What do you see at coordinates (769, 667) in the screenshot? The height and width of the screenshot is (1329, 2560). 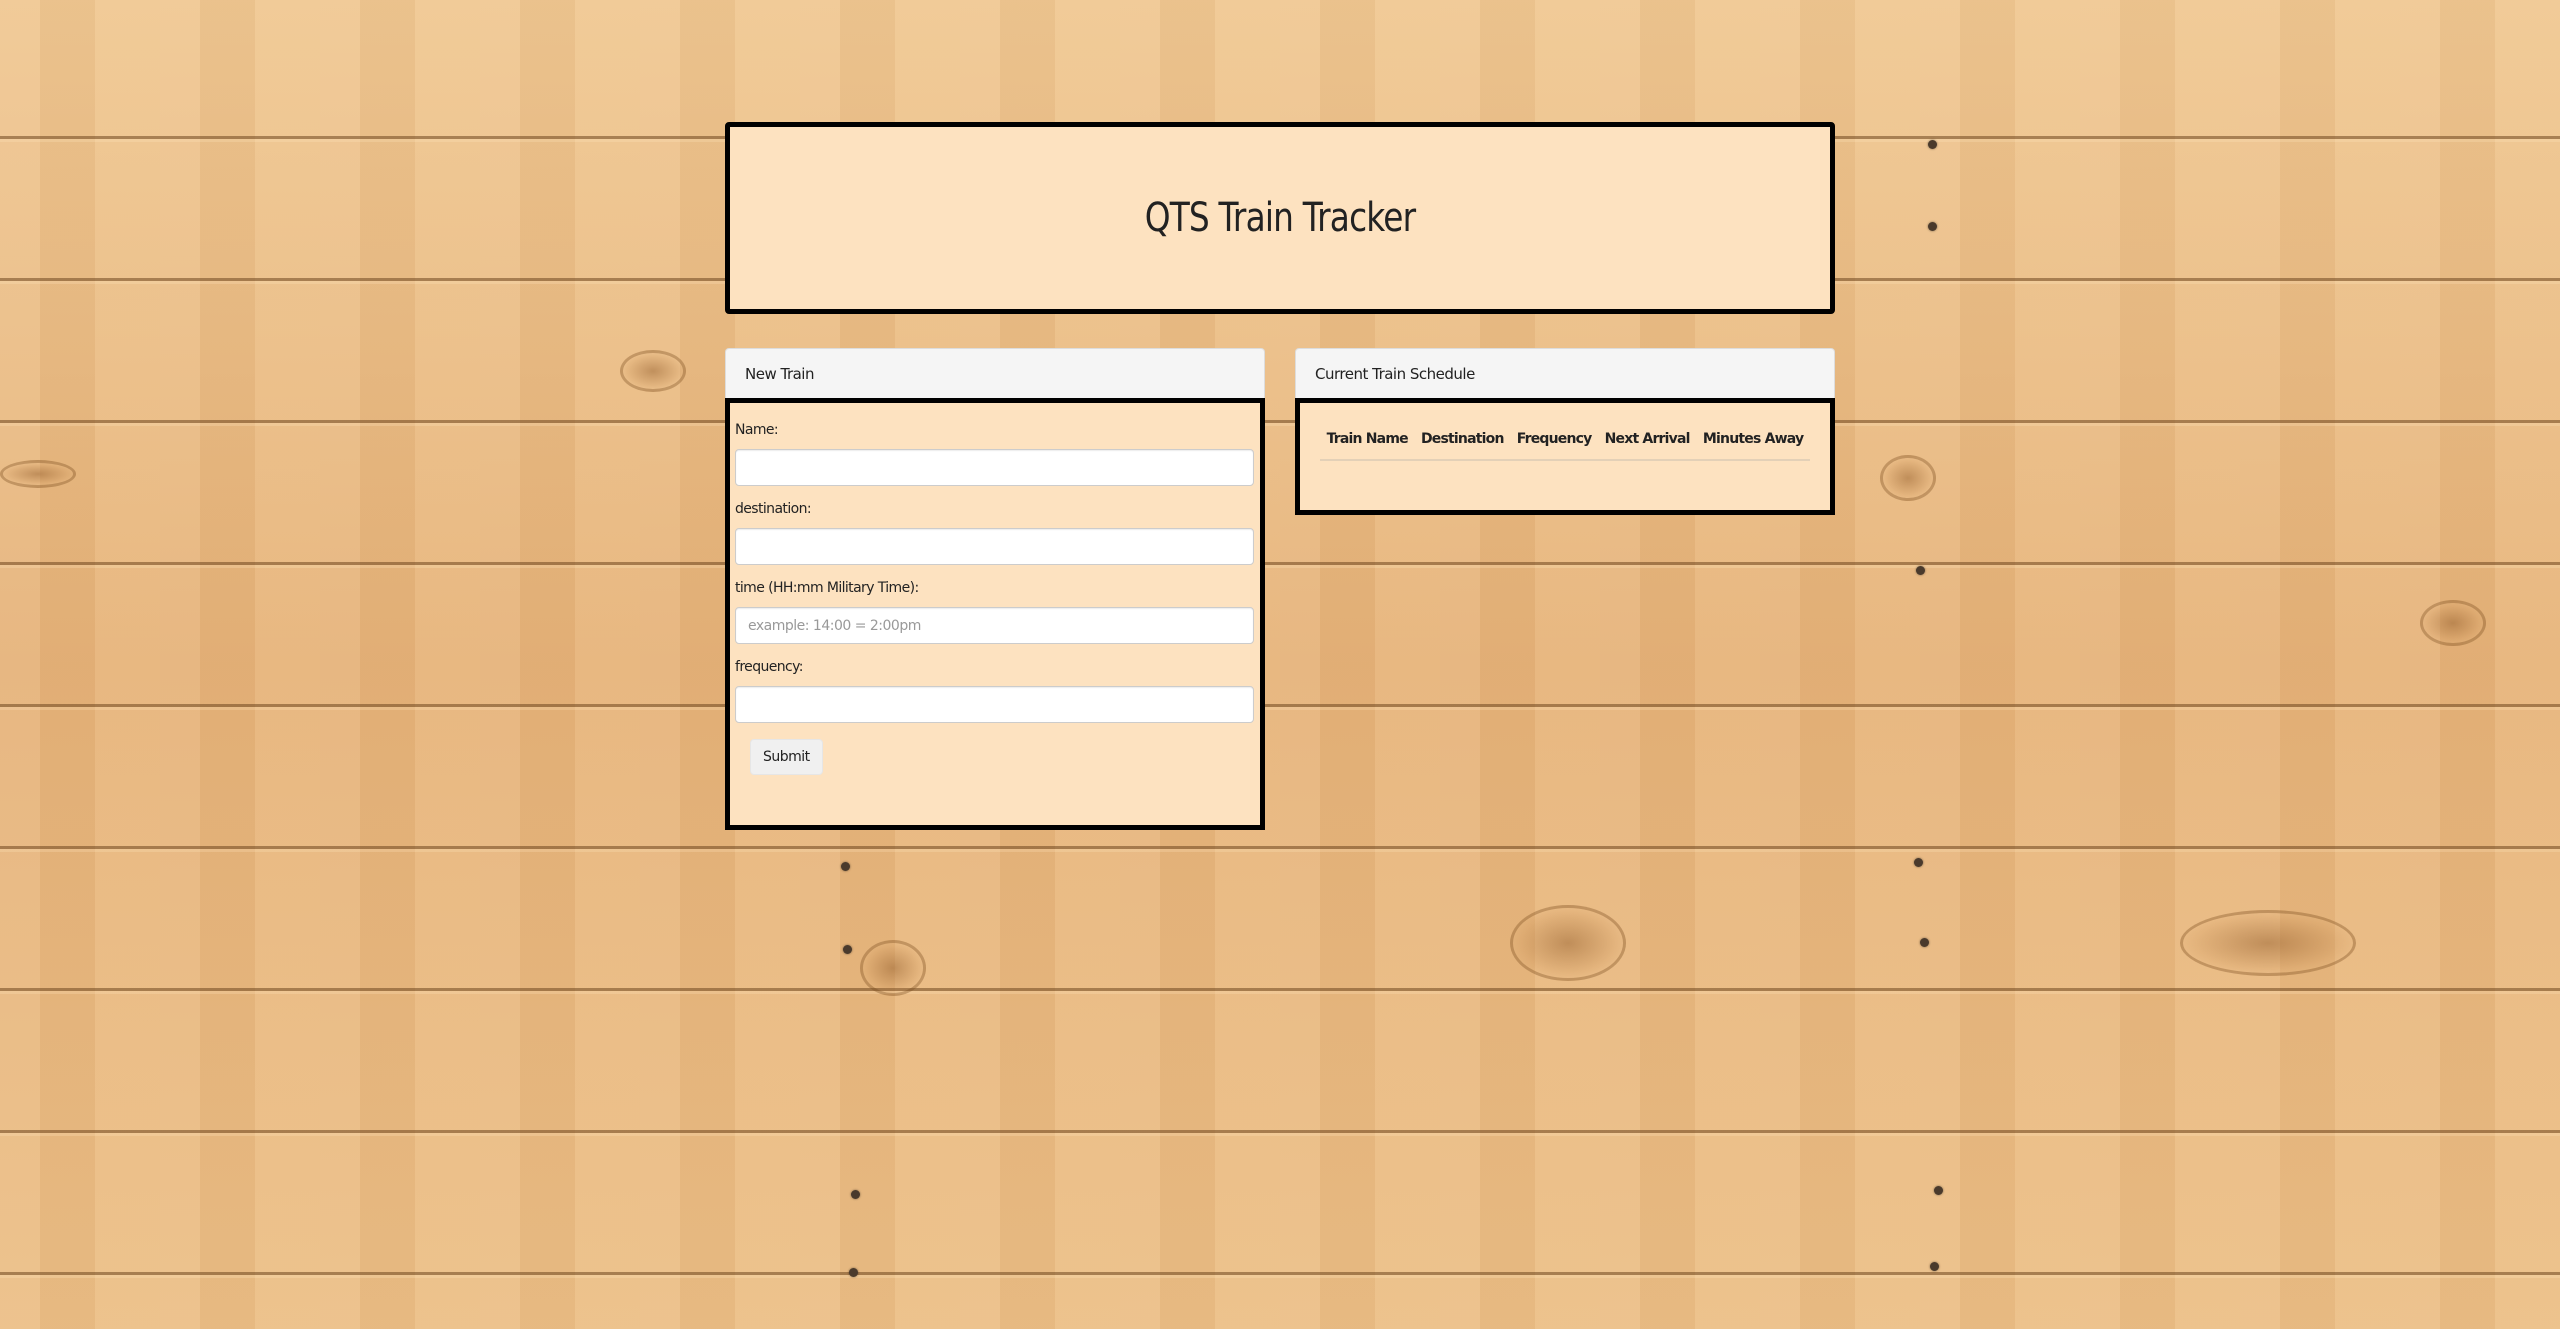 I see `frequency-label: frequency:` at bounding box center [769, 667].